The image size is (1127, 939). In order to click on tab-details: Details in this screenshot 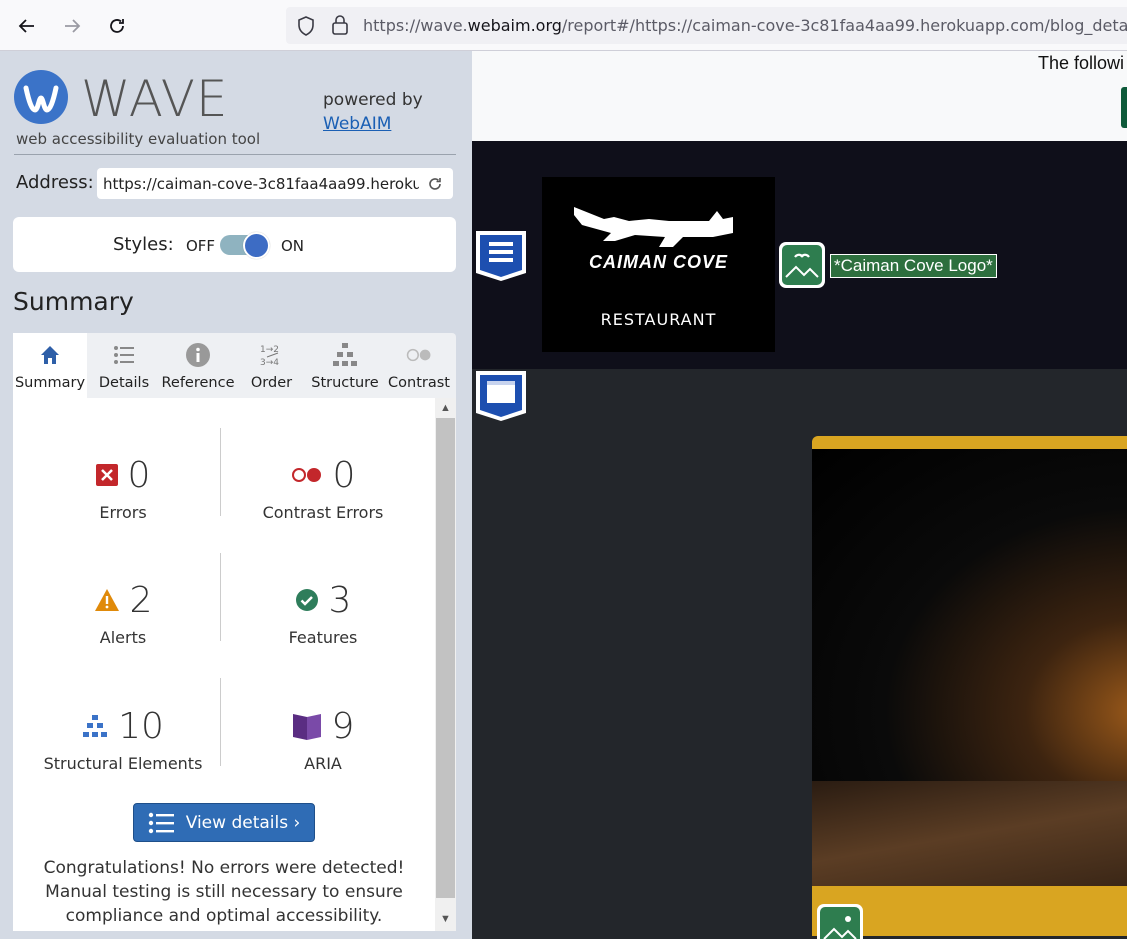, I will do `click(124, 365)`.